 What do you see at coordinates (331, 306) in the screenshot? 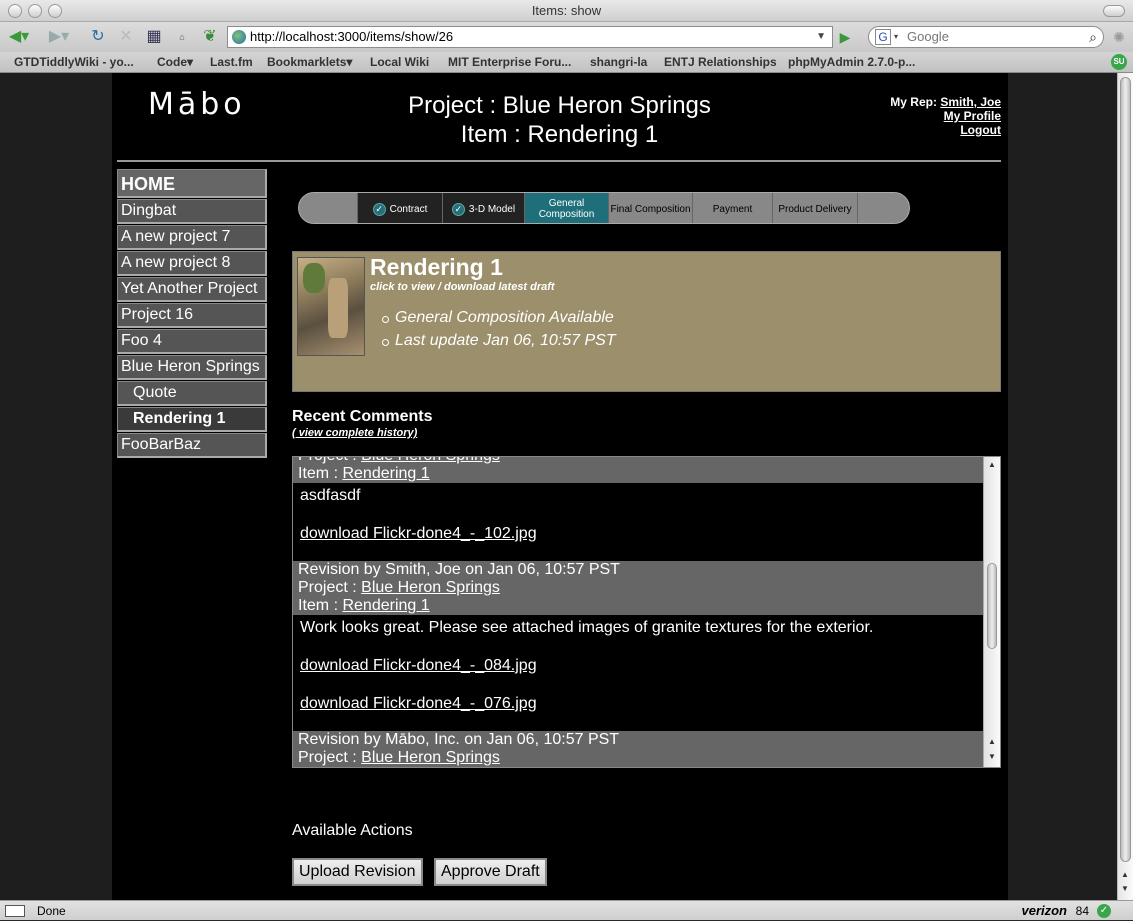
I see `item-thumbnail` at bounding box center [331, 306].